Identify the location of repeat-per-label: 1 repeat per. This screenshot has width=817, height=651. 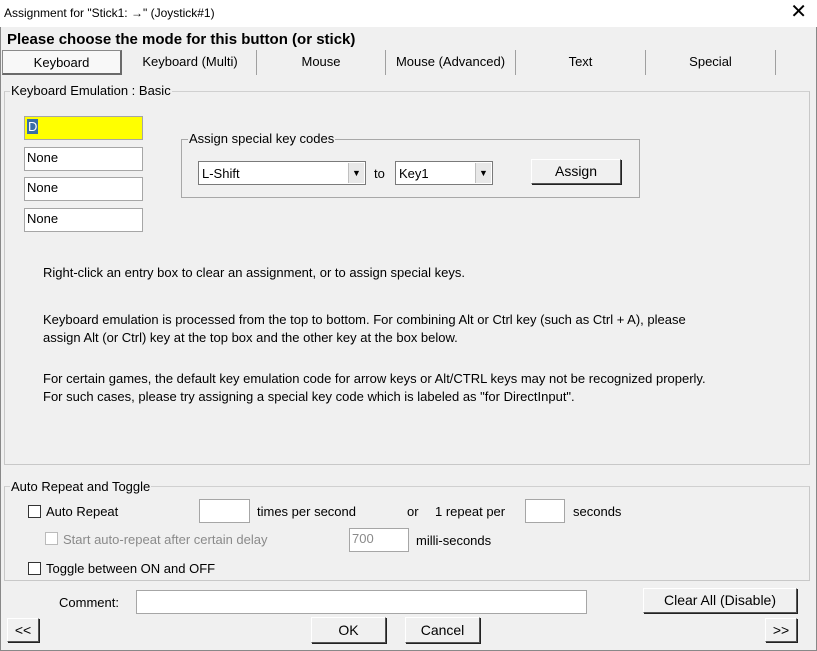
(470, 511).